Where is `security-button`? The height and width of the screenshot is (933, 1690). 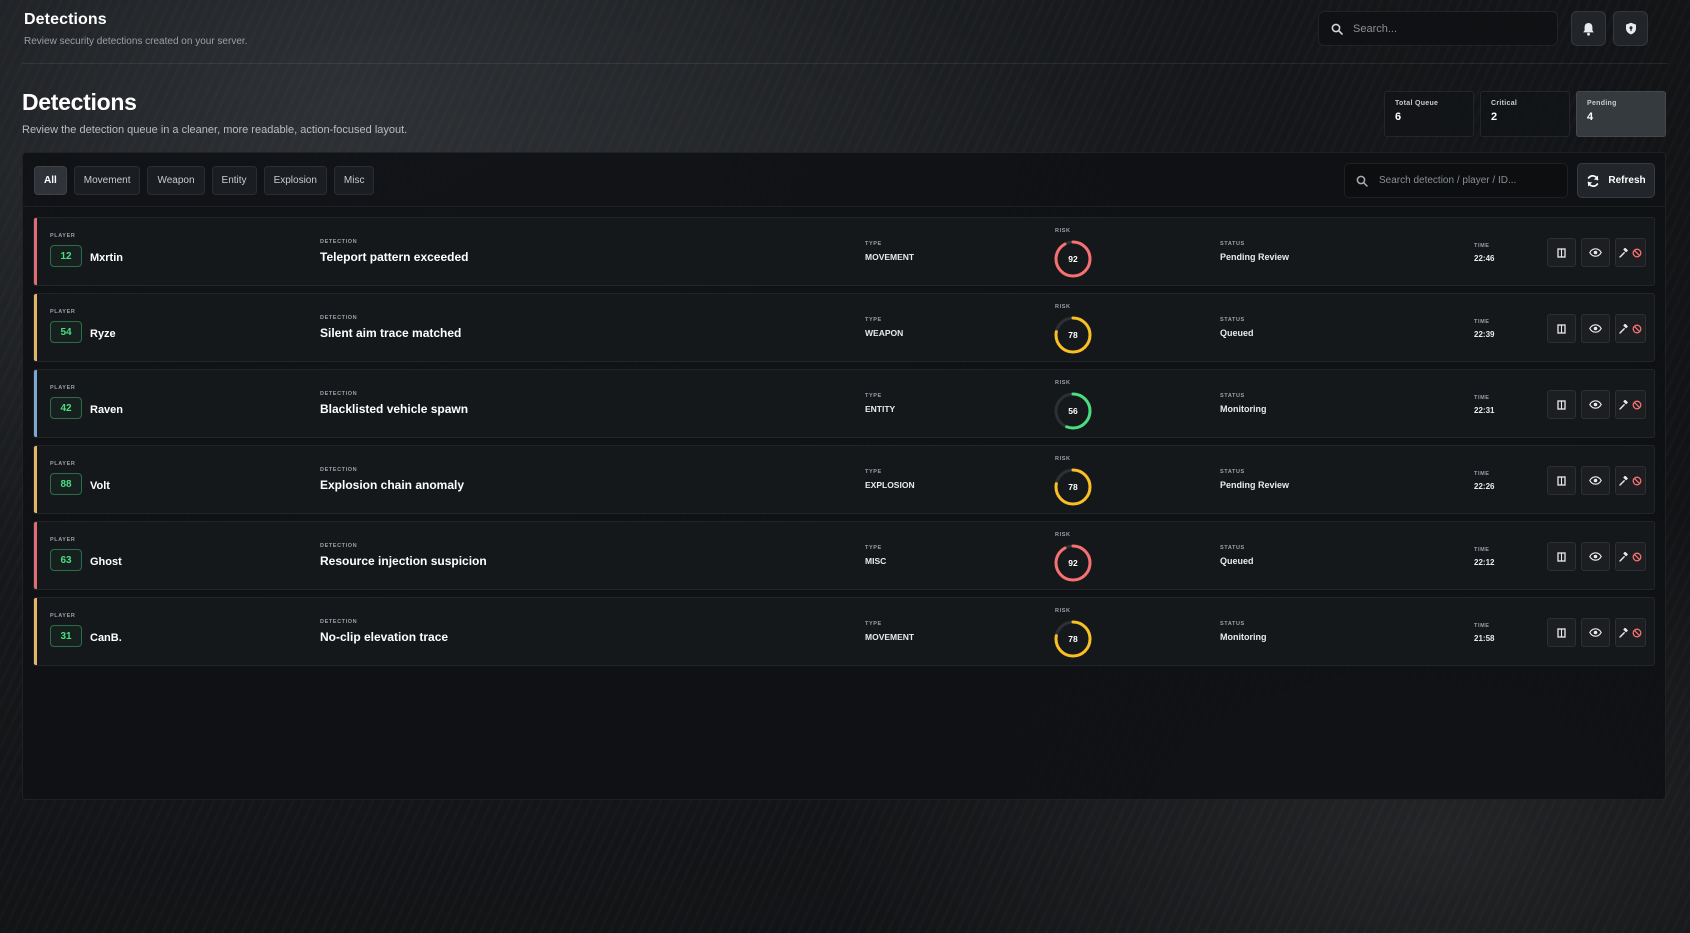 security-button is located at coordinates (1630, 28).